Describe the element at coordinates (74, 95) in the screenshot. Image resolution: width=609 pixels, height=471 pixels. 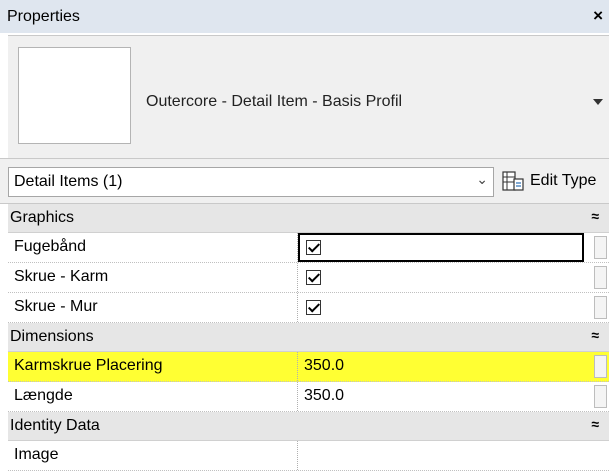
I see `type-preview-image` at that location.